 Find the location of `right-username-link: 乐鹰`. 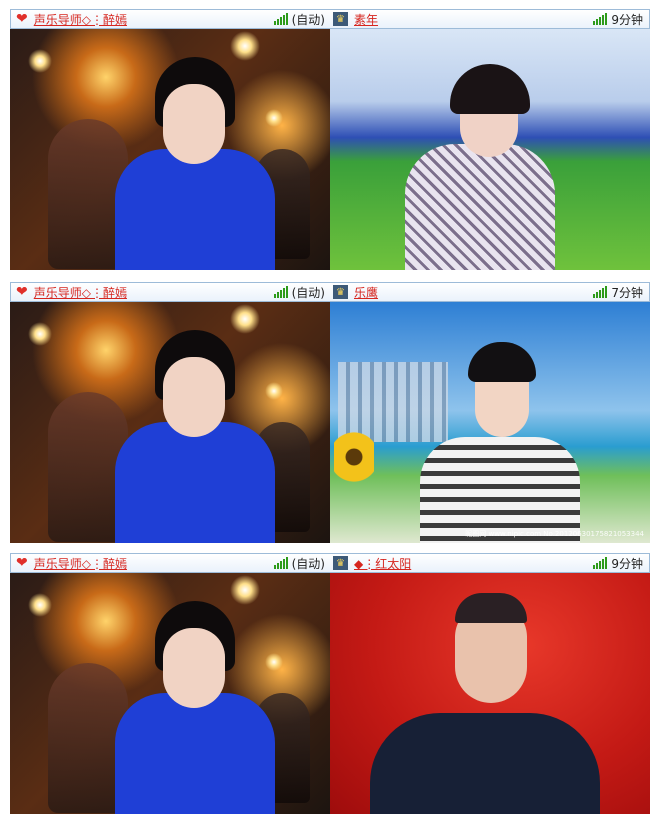

right-username-link: 乐鹰 is located at coordinates (366, 292).